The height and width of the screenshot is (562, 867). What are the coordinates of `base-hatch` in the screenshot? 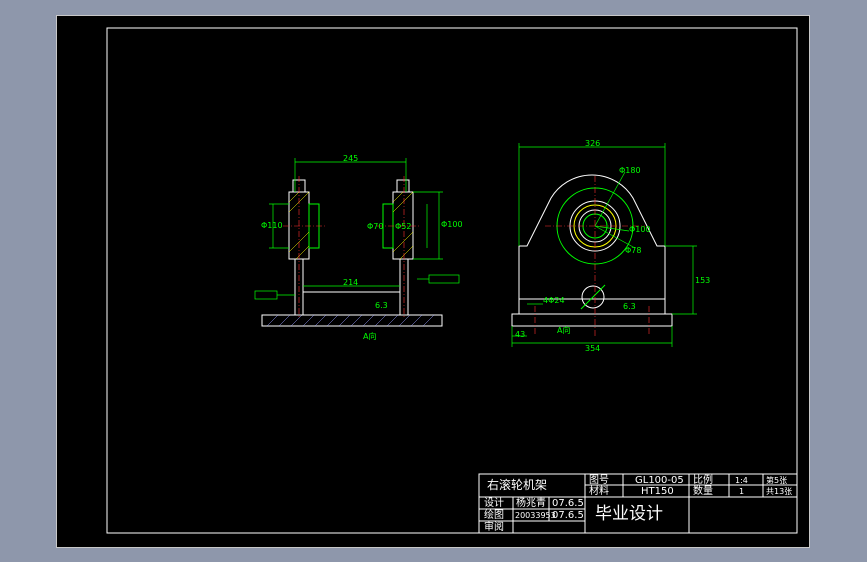 It's located at (350, 320).